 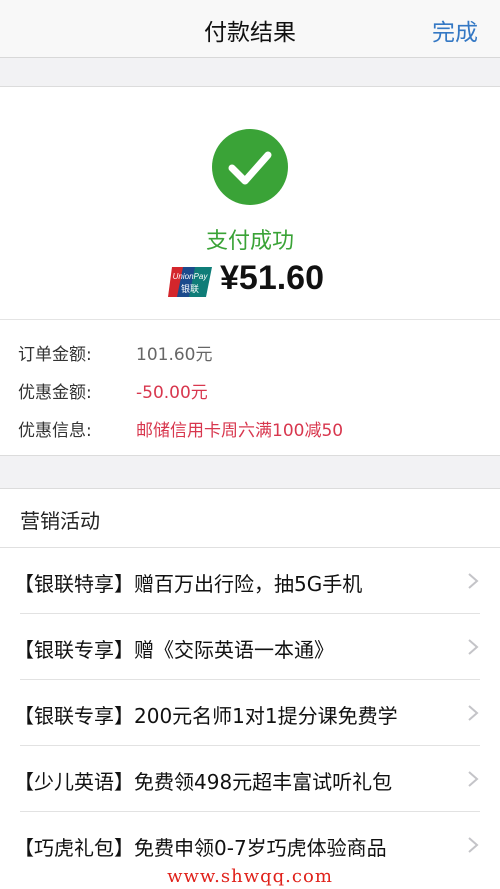 I want to click on marketing-section-header: 营销活动, so click(x=250, y=518).